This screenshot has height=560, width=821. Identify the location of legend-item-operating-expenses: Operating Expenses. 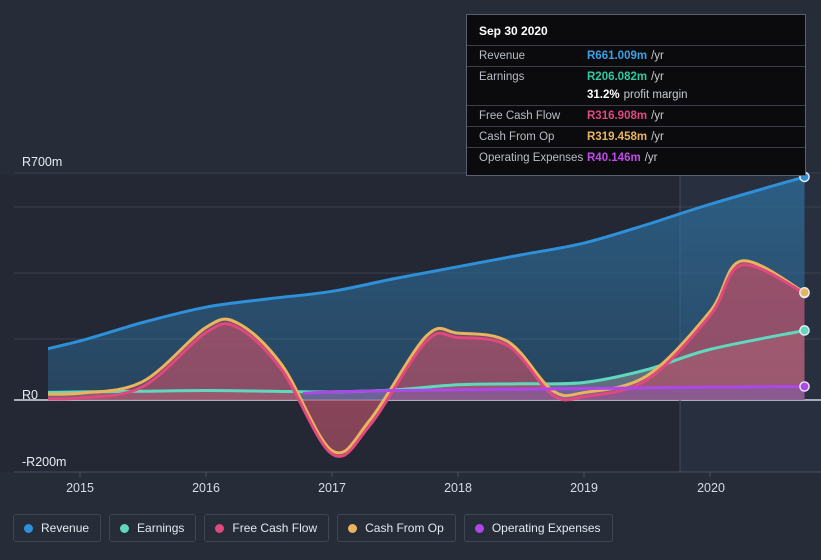
(538, 528).